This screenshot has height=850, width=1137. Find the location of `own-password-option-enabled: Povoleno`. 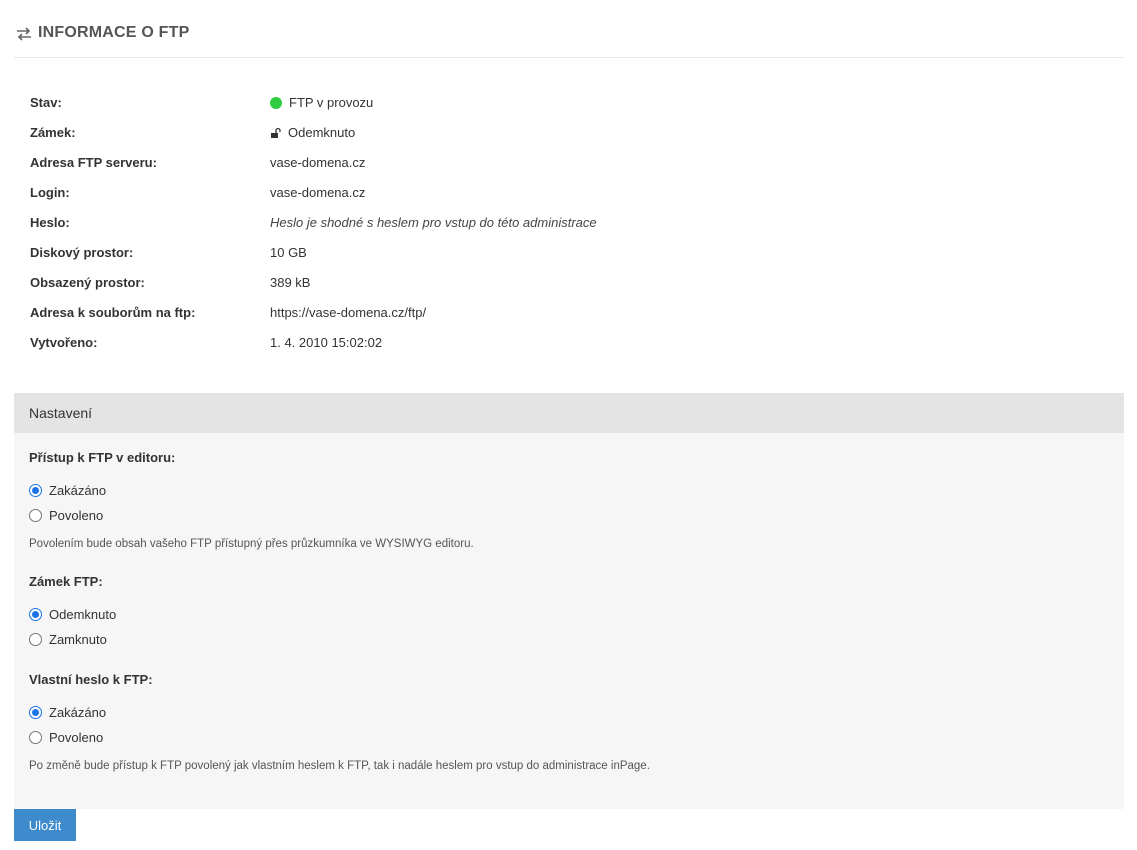

own-password-option-enabled: Povoleno is located at coordinates (66, 737).